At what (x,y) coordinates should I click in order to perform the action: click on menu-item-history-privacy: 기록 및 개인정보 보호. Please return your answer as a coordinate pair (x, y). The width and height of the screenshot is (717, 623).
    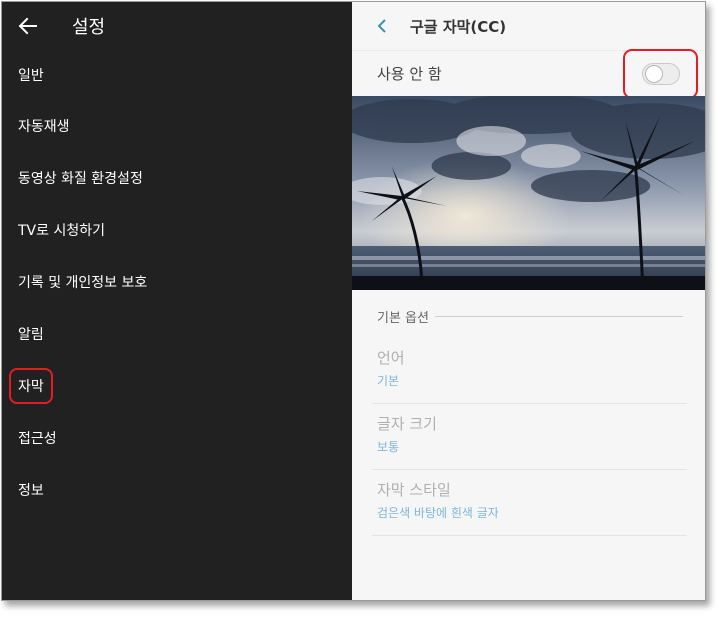
    Looking at the image, I should click on (177, 282).